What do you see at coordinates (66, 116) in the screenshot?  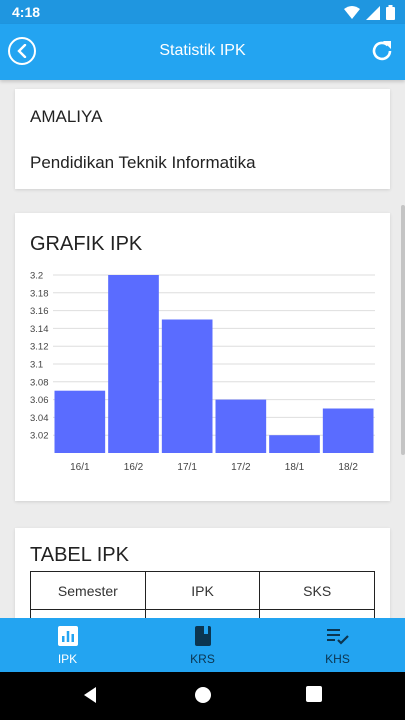 I see `student-name: AMALIYA` at bounding box center [66, 116].